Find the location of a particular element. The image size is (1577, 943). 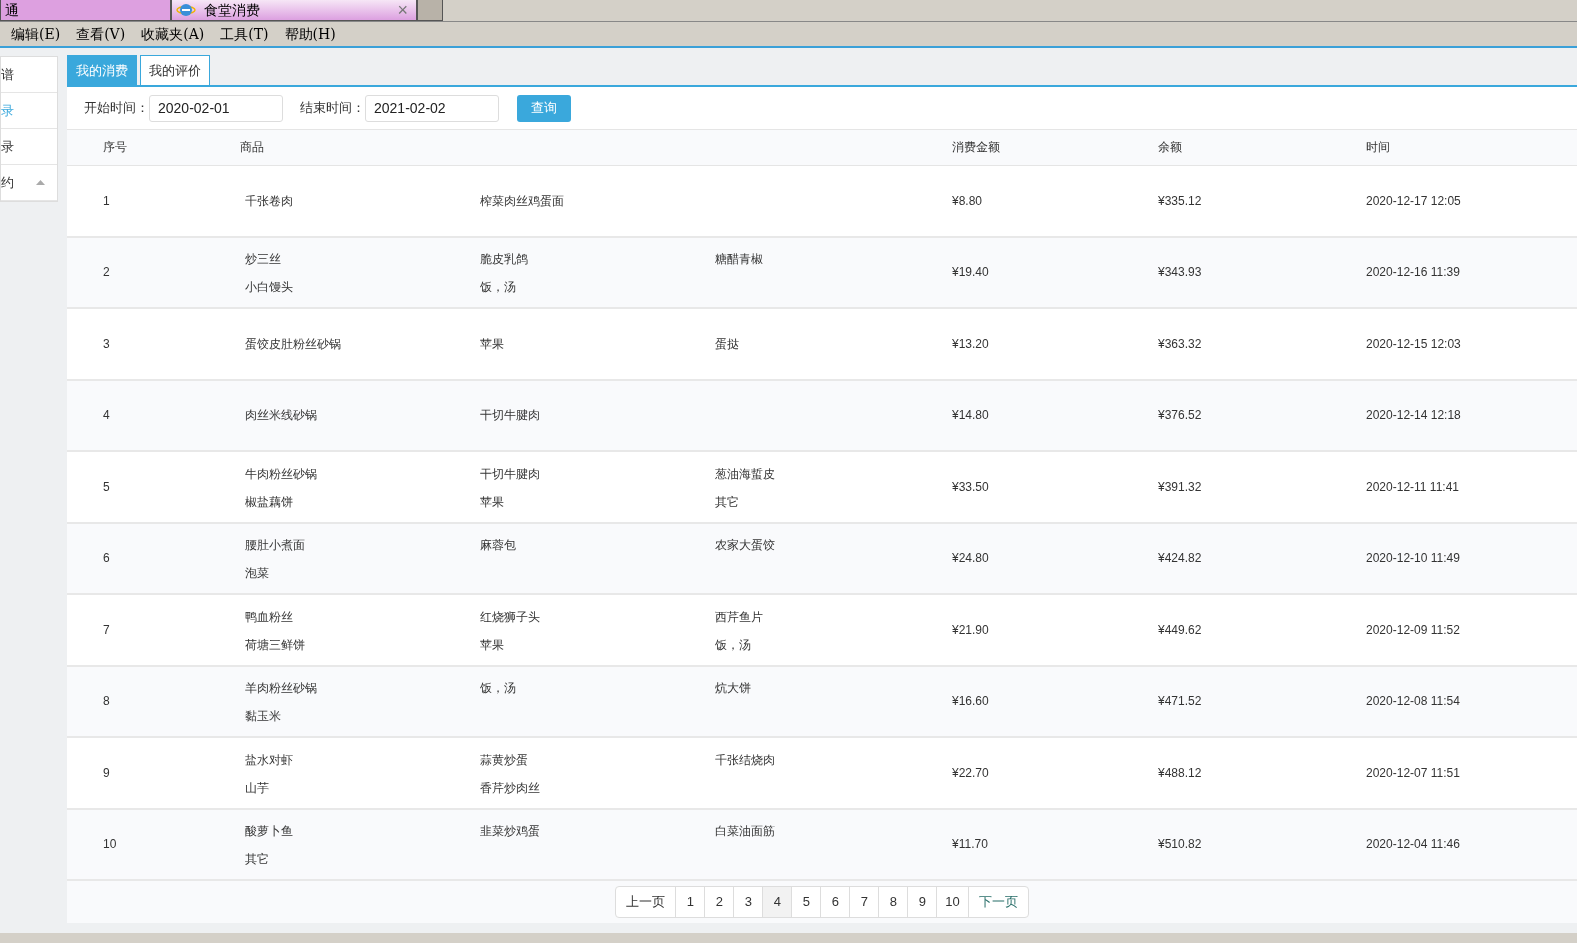

dish-name: 蛋饺皮肚粉丝砂锅 is located at coordinates (293, 344).